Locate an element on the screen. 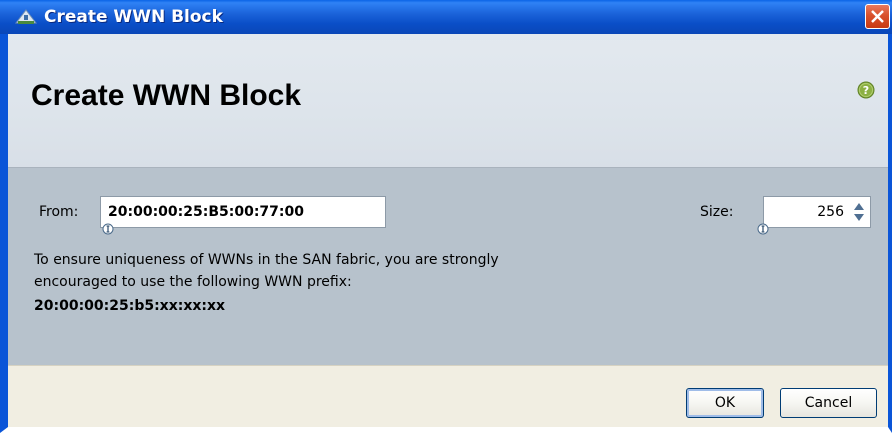 Image resolution: width=892 pixels, height=433 pixels. help-icon: ? is located at coordinates (866, 90).